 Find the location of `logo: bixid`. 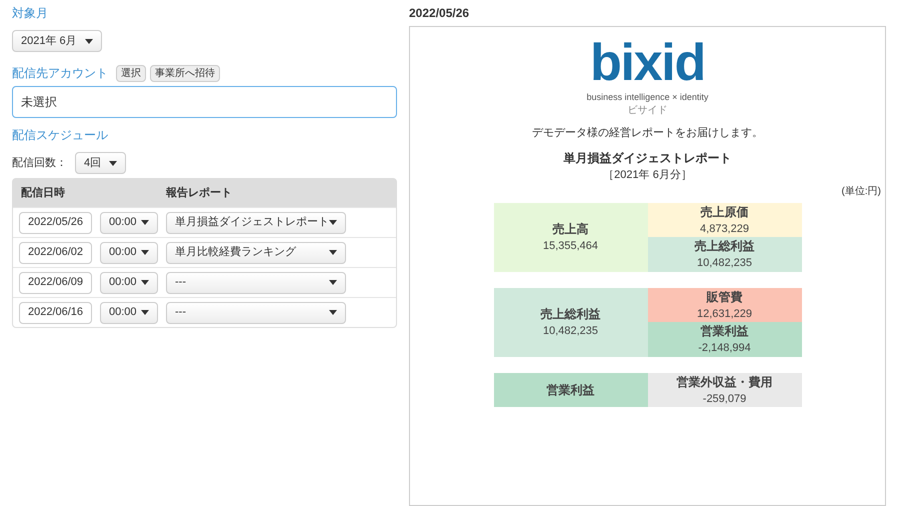

logo: bixid is located at coordinates (647, 63).